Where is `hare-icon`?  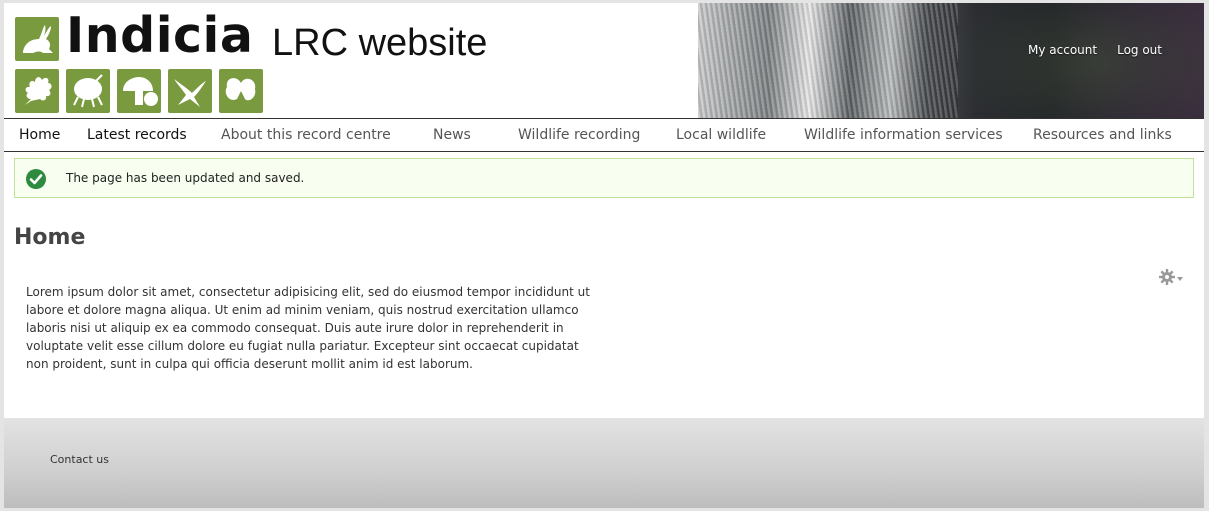
hare-icon is located at coordinates (37, 39).